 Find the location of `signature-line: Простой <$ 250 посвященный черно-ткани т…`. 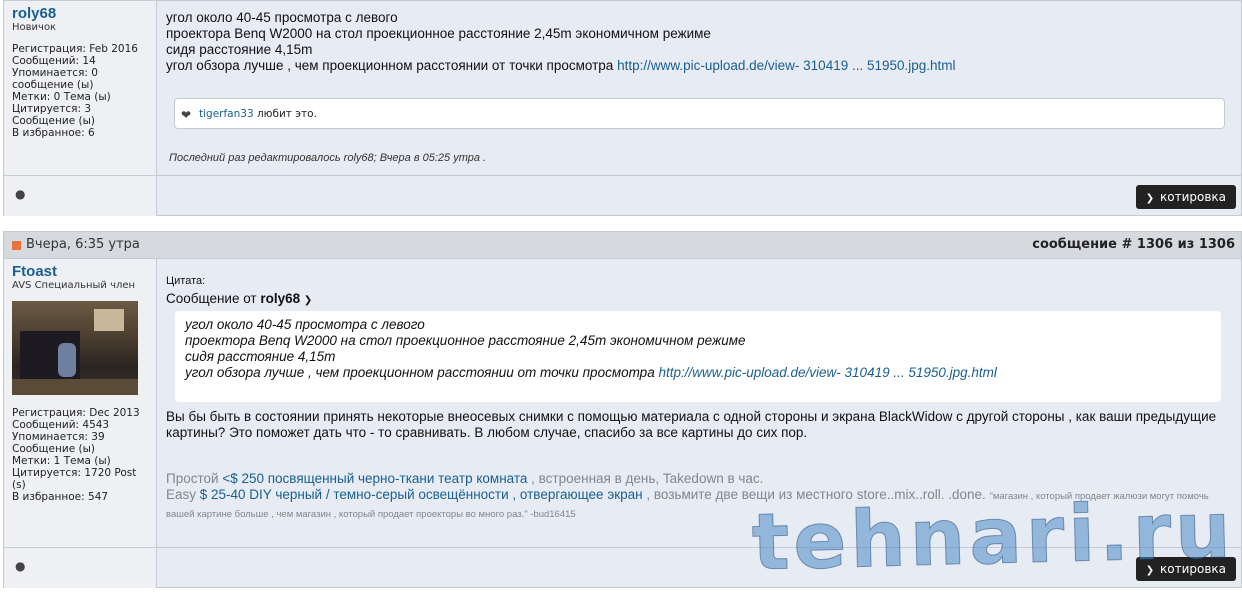

signature-line: Простой <$ 250 посвященный черно-ткани т… is located at coordinates (699, 479).